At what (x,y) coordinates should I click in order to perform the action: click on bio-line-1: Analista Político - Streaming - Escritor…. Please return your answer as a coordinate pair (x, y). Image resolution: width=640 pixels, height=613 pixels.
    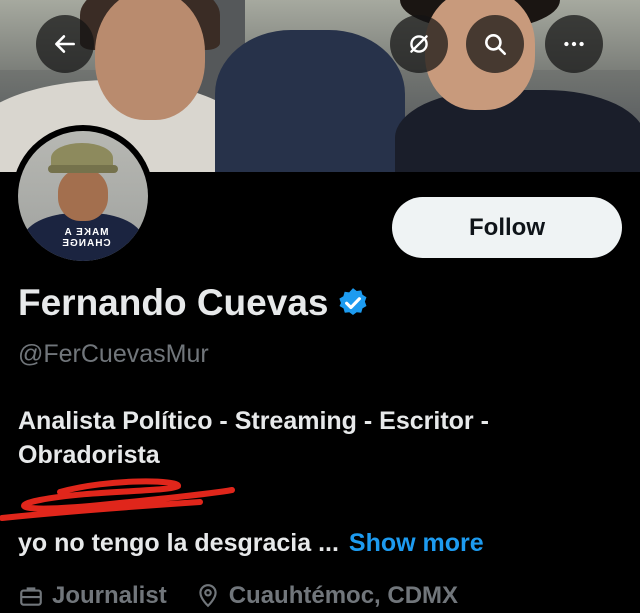
    Looking at the image, I should click on (253, 421).